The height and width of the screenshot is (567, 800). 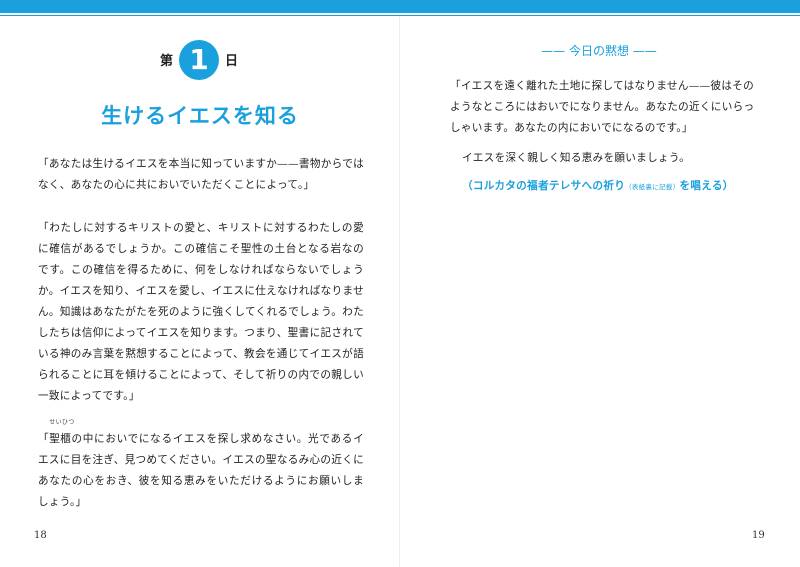 What do you see at coordinates (544, 186) in the screenshot?
I see `prayer-instruction-main: （コルカタの福者テレサへの祈り` at bounding box center [544, 186].